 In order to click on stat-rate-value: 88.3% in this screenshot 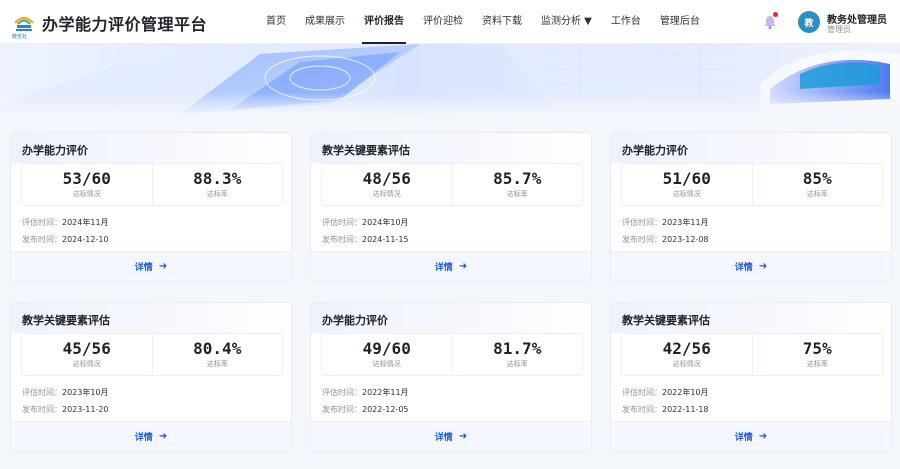, I will do `click(217, 178)`.